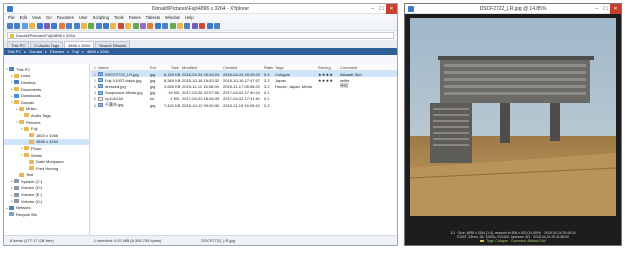 The height and width of the screenshot is (253, 625). Describe the element at coordinates (106, 25) in the screenshot. I see `find-icon` at that location.